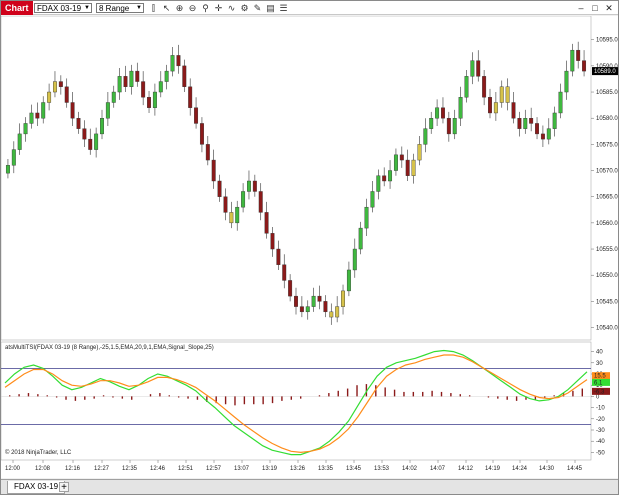 This screenshot has height=495, width=619. What do you see at coordinates (120, 8) in the screenshot?
I see `period-selector: 8 Range ▼` at bounding box center [120, 8].